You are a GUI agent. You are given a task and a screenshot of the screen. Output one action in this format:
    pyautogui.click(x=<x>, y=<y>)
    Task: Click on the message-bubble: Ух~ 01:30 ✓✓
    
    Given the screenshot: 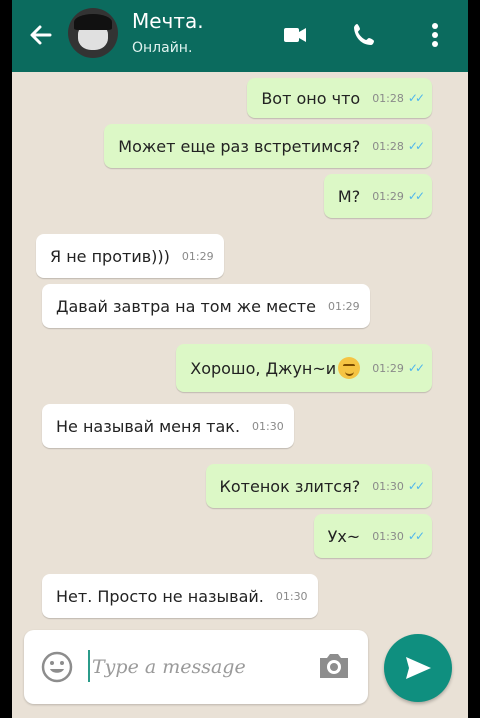 What is the action you would take?
    pyautogui.click(x=372, y=536)
    